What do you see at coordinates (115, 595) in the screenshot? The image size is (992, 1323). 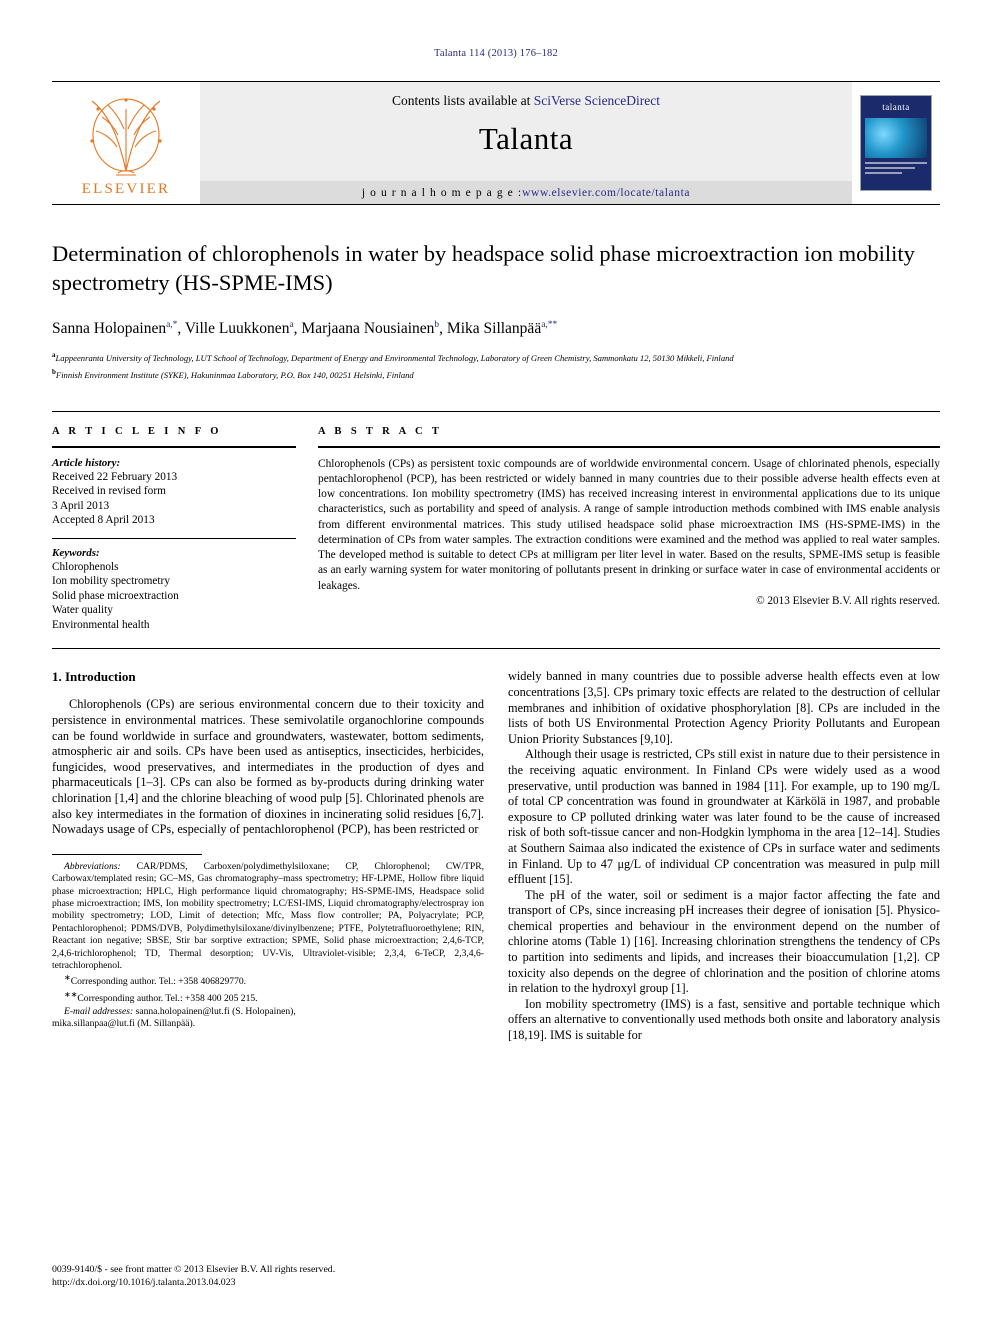 I see `keyword-item: Solid phase microextraction` at bounding box center [115, 595].